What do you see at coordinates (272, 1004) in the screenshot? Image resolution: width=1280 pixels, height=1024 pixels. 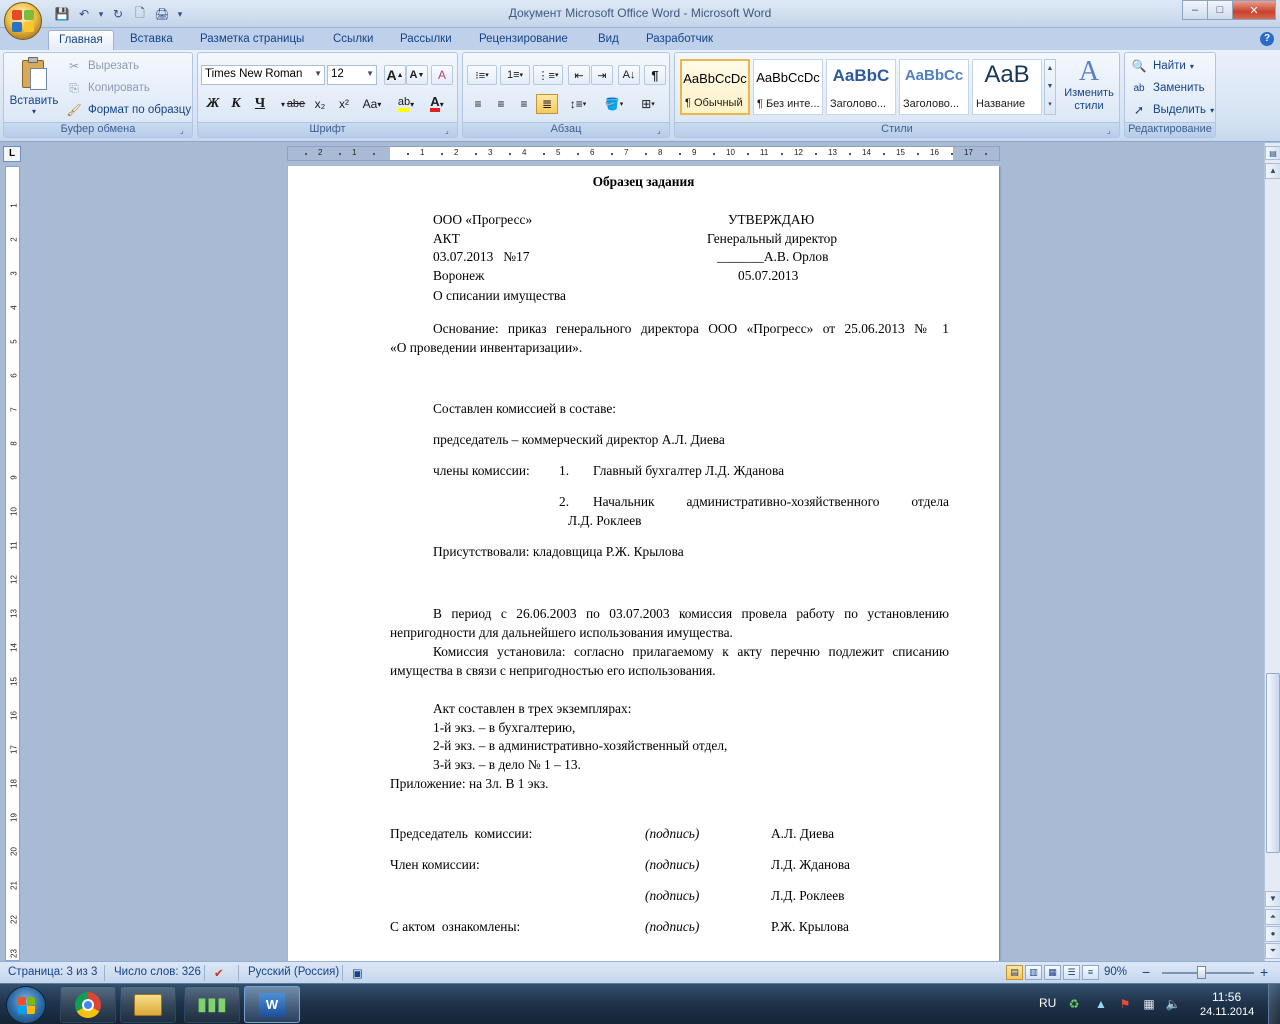 I see `taskbar-word: W` at bounding box center [272, 1004].